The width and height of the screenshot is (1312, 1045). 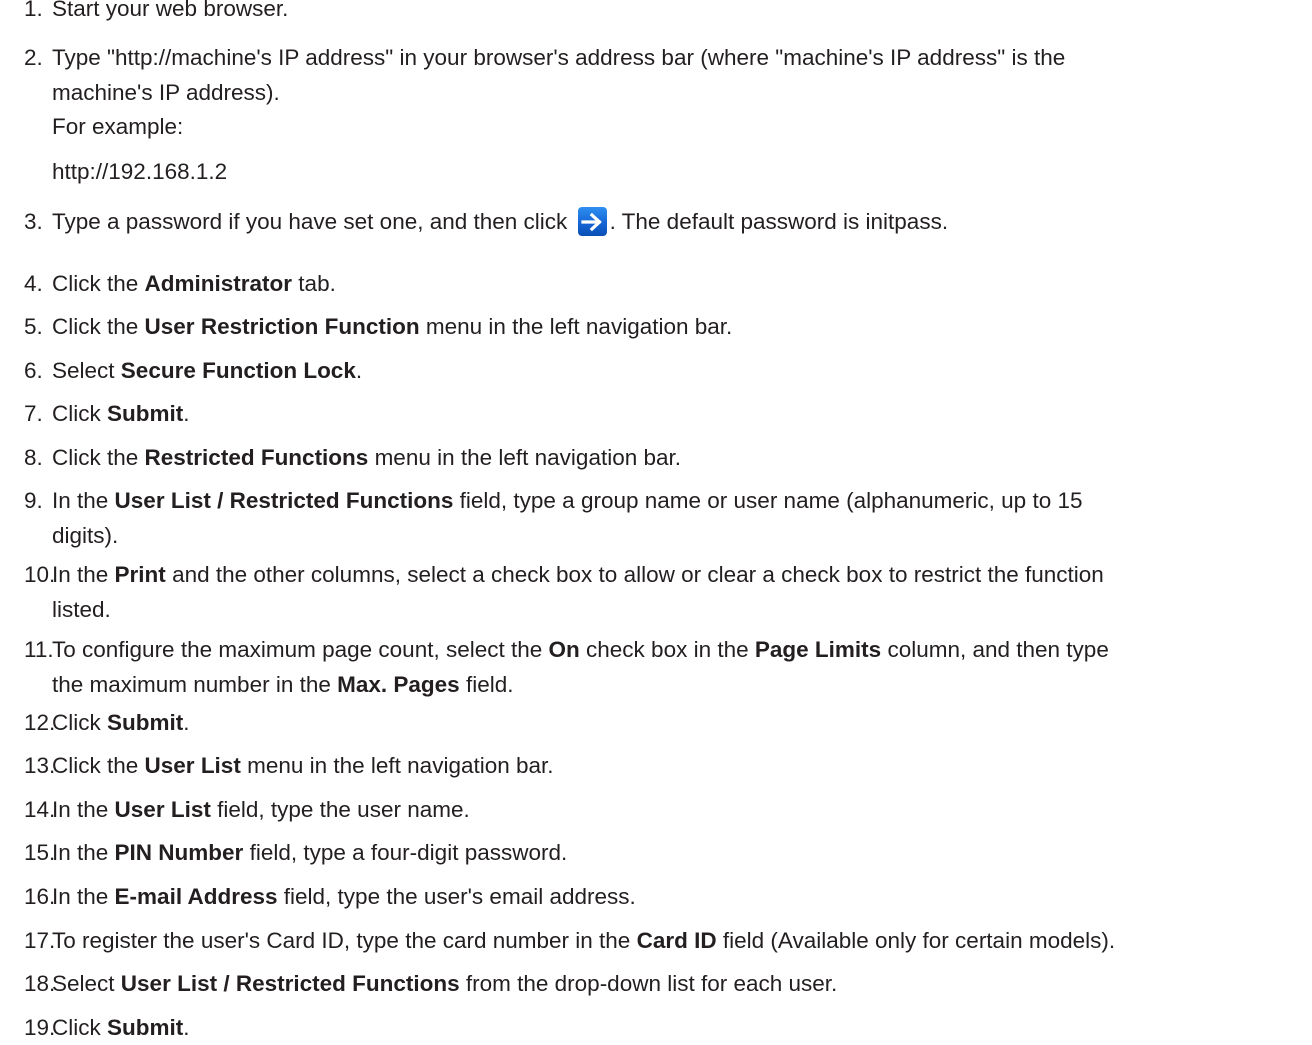 What do you see at coordinates (170, 10) in the screenshot?
I see `text-run: Start your web browser.` at bounding box center [170, 10].